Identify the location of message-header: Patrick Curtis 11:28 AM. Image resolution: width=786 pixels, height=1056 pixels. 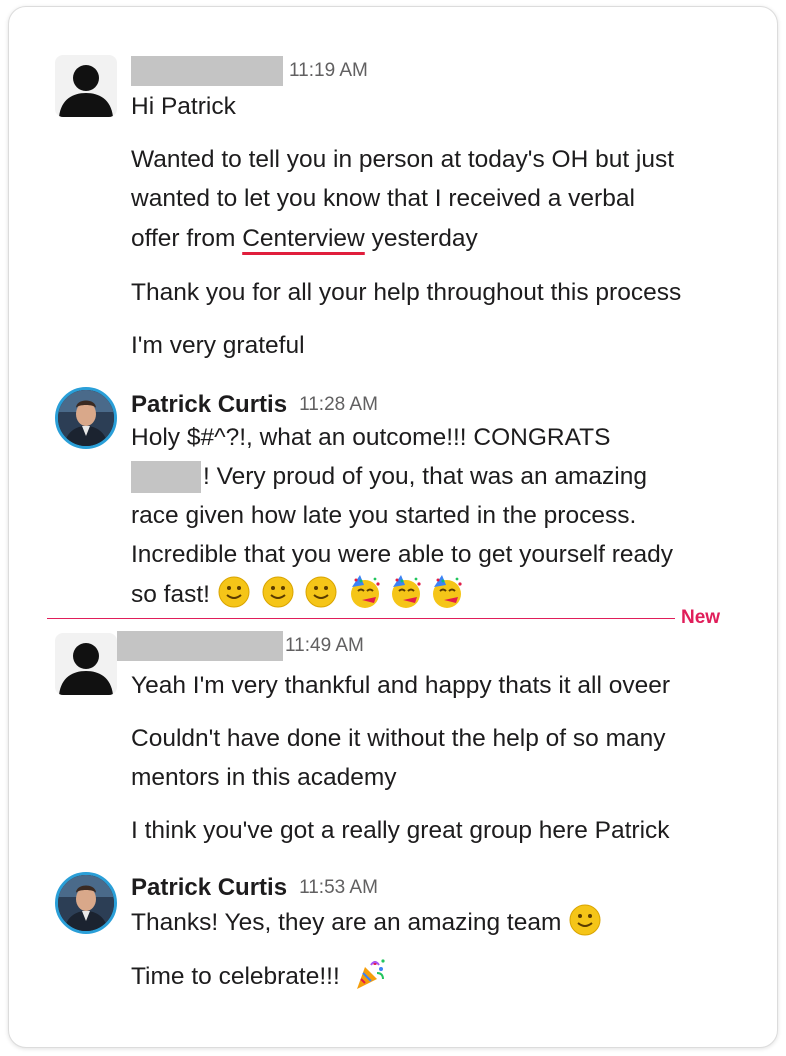
(254, 405).